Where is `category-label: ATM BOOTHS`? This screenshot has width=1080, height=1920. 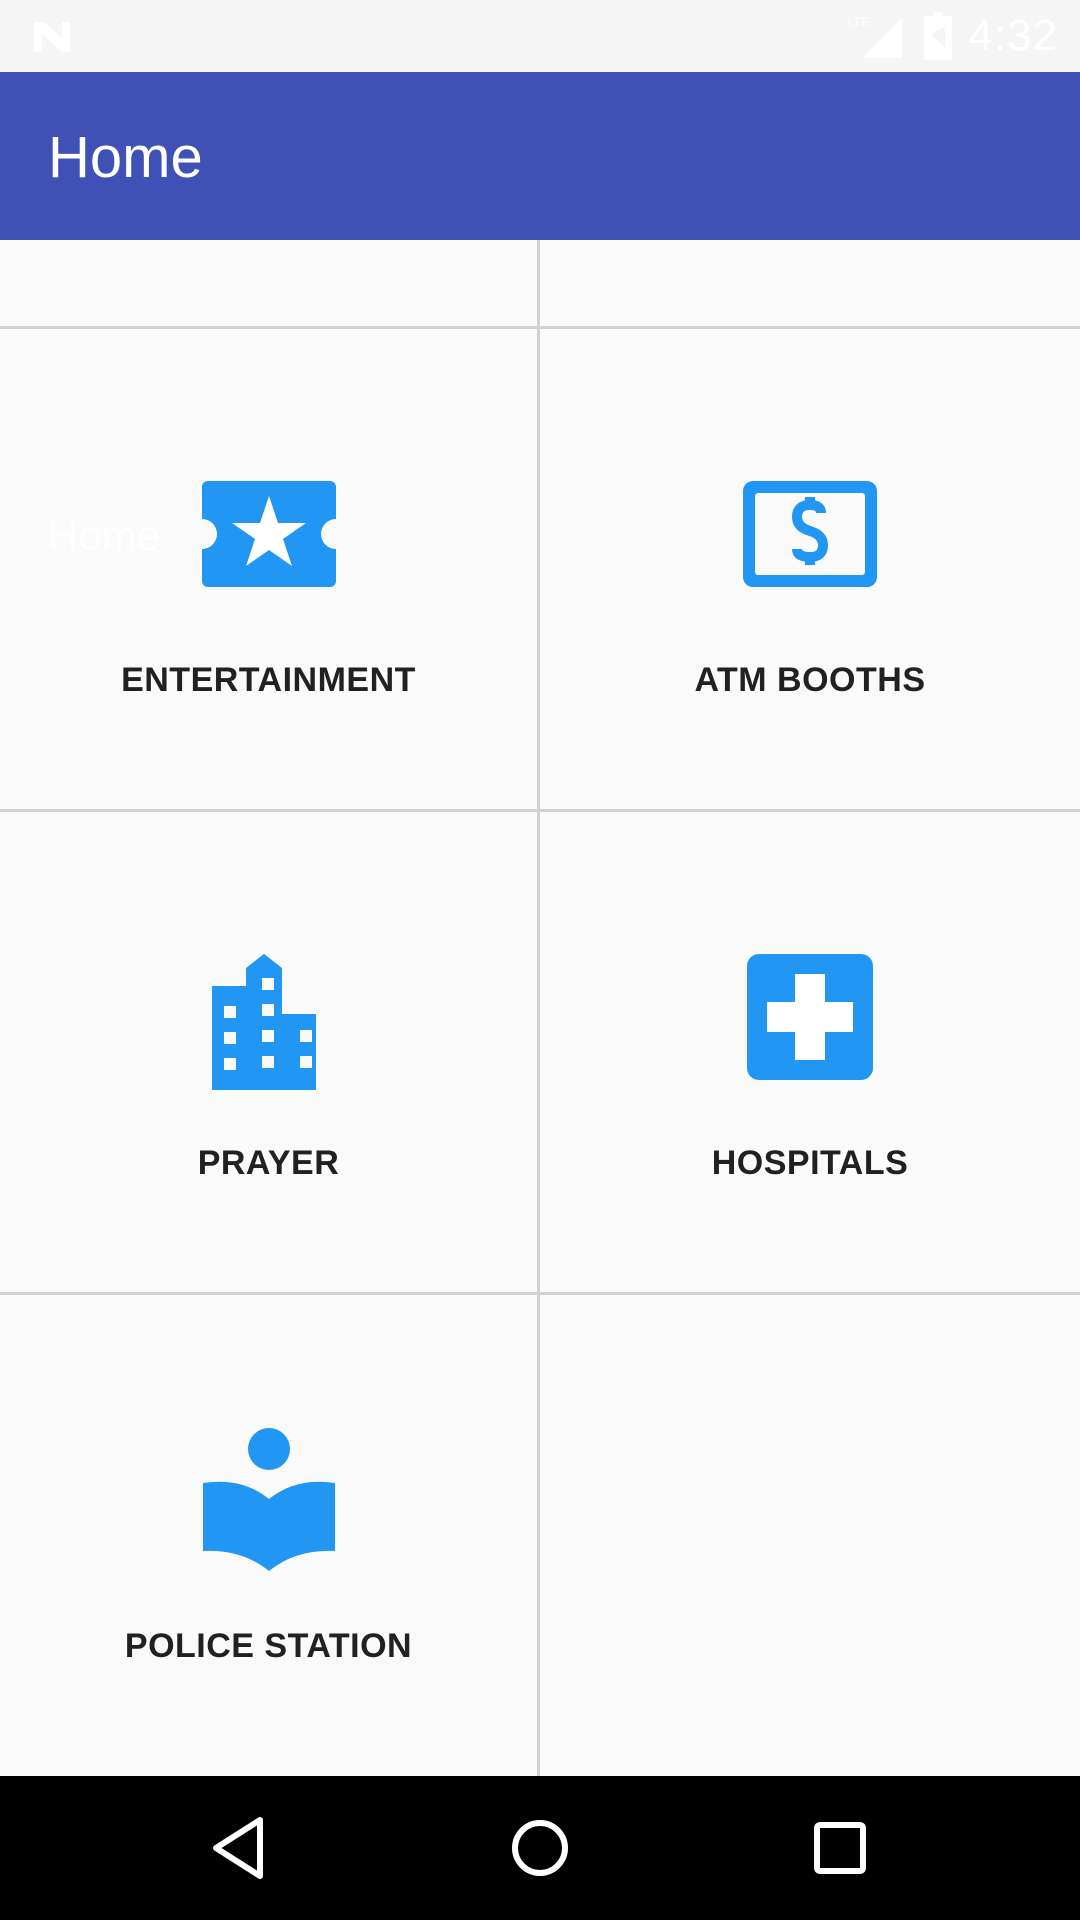
category-label: ATM BOOTHS is located at coordinates (810, 680).